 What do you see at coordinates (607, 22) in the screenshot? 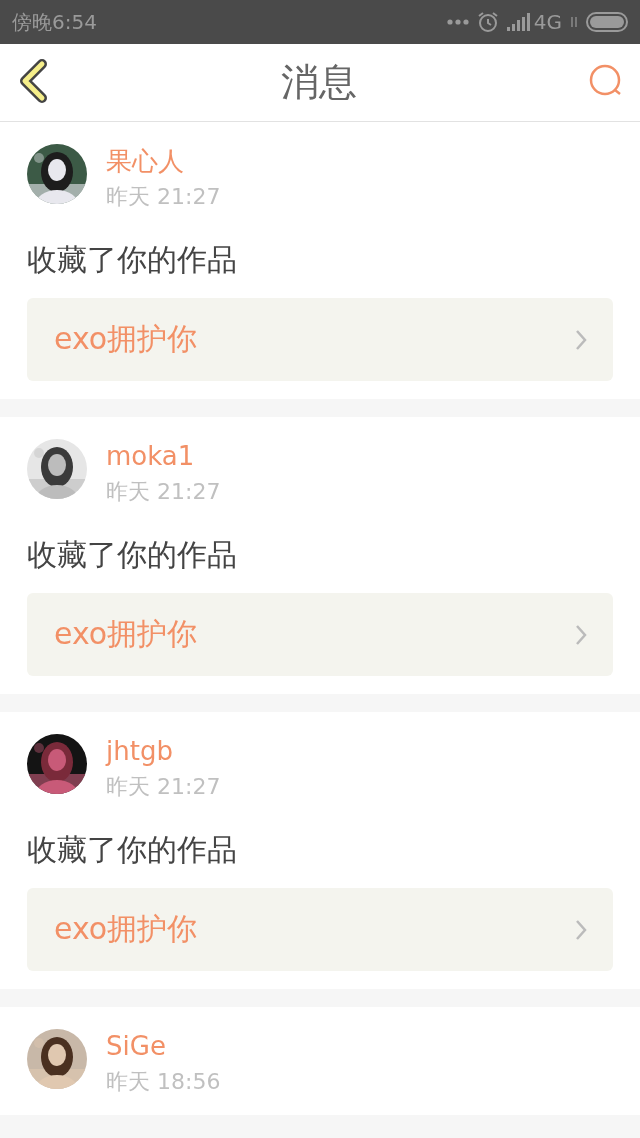
I see `battery-icon` at bounding box center [607, 22].